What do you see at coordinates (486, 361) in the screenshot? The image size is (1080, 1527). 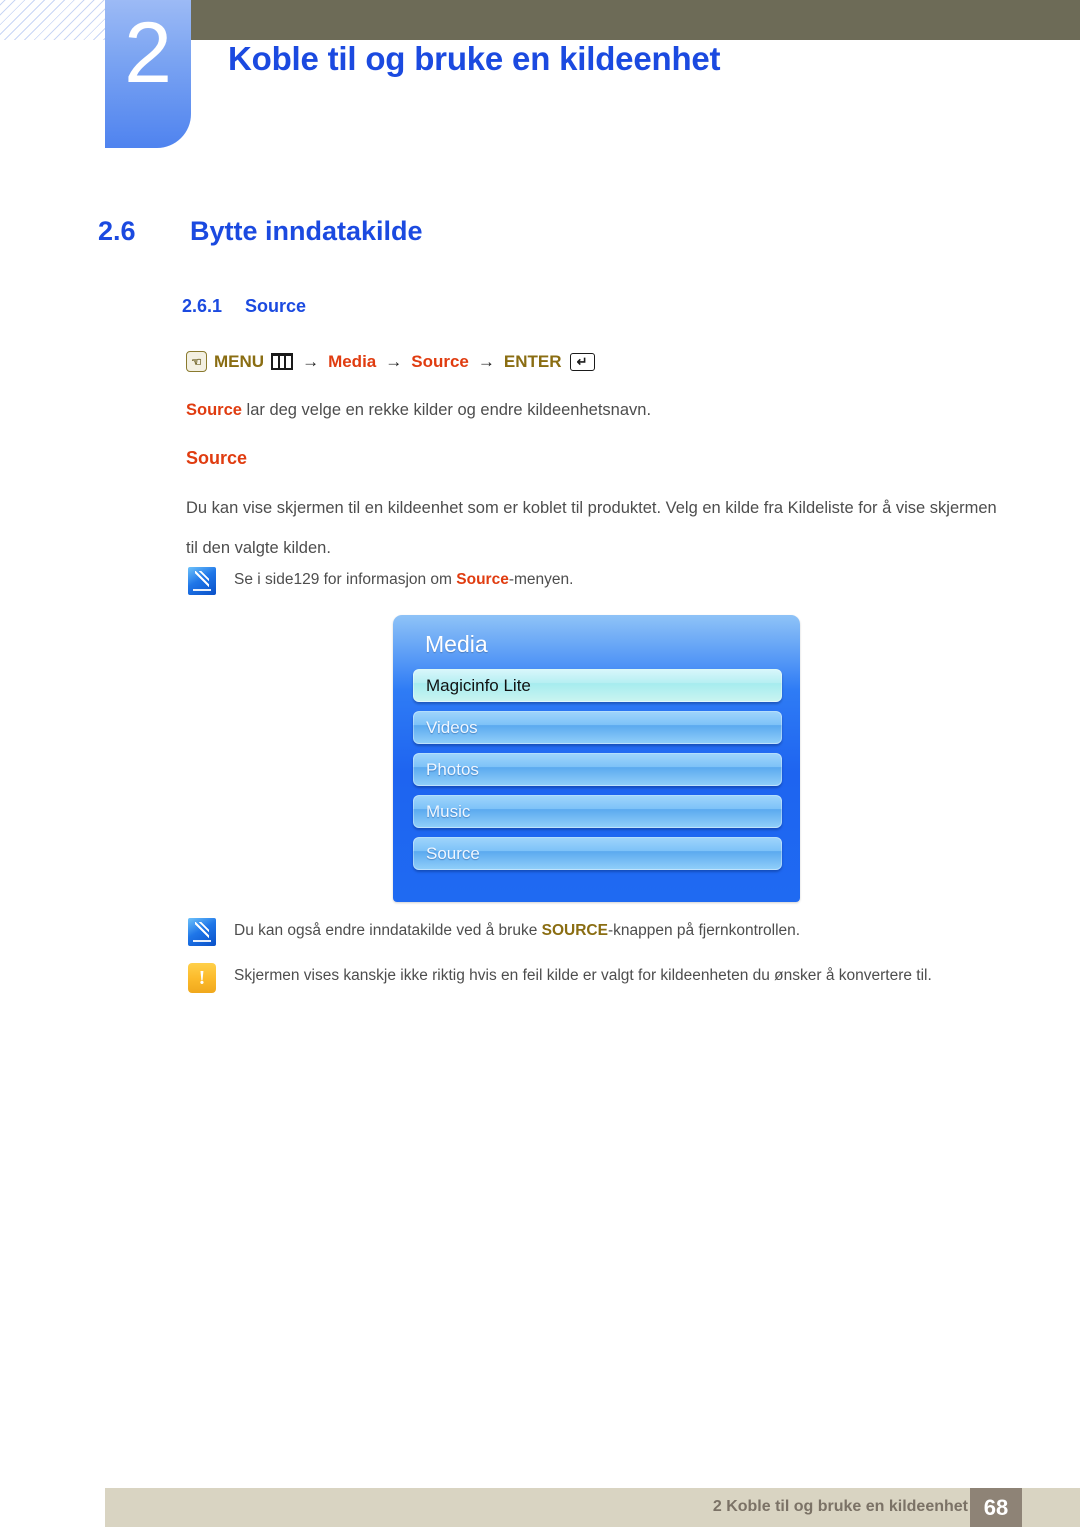 I see `path-arrow-3: →` at bounding box center [486, 361].